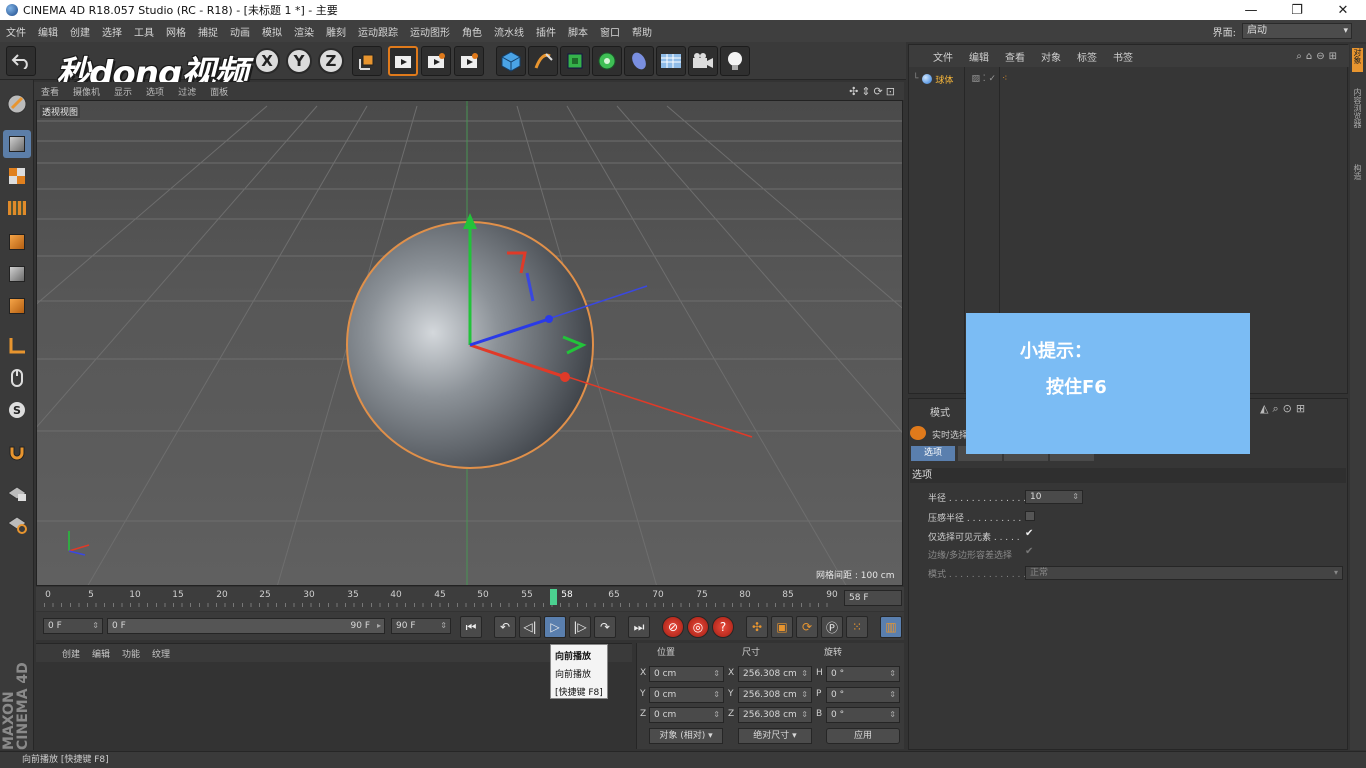  Describe the element at coordinates (979, 56) in the screenshot. I see `object-menu-edit: 编辑` at that location.